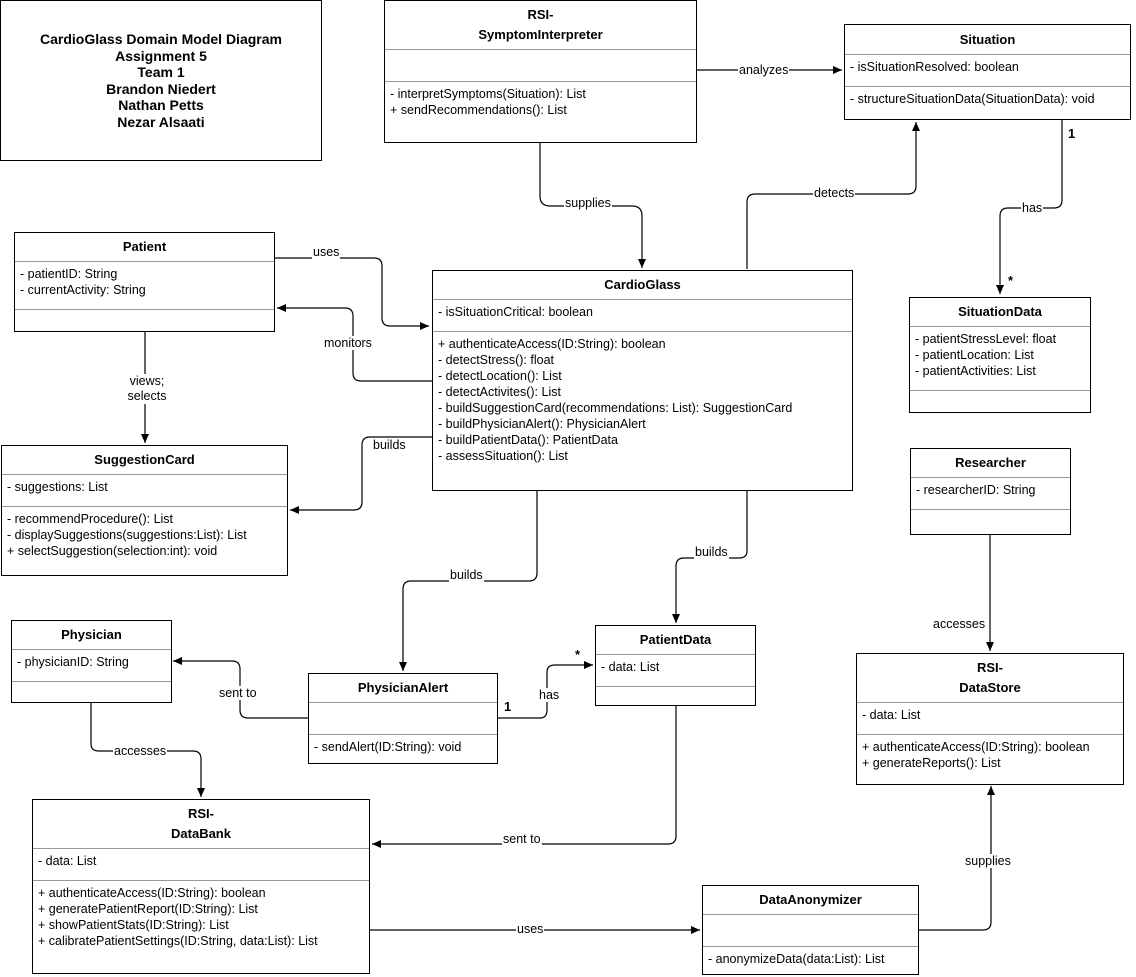  I want to click on method: - detectActivites(): List, so click(499, 392).